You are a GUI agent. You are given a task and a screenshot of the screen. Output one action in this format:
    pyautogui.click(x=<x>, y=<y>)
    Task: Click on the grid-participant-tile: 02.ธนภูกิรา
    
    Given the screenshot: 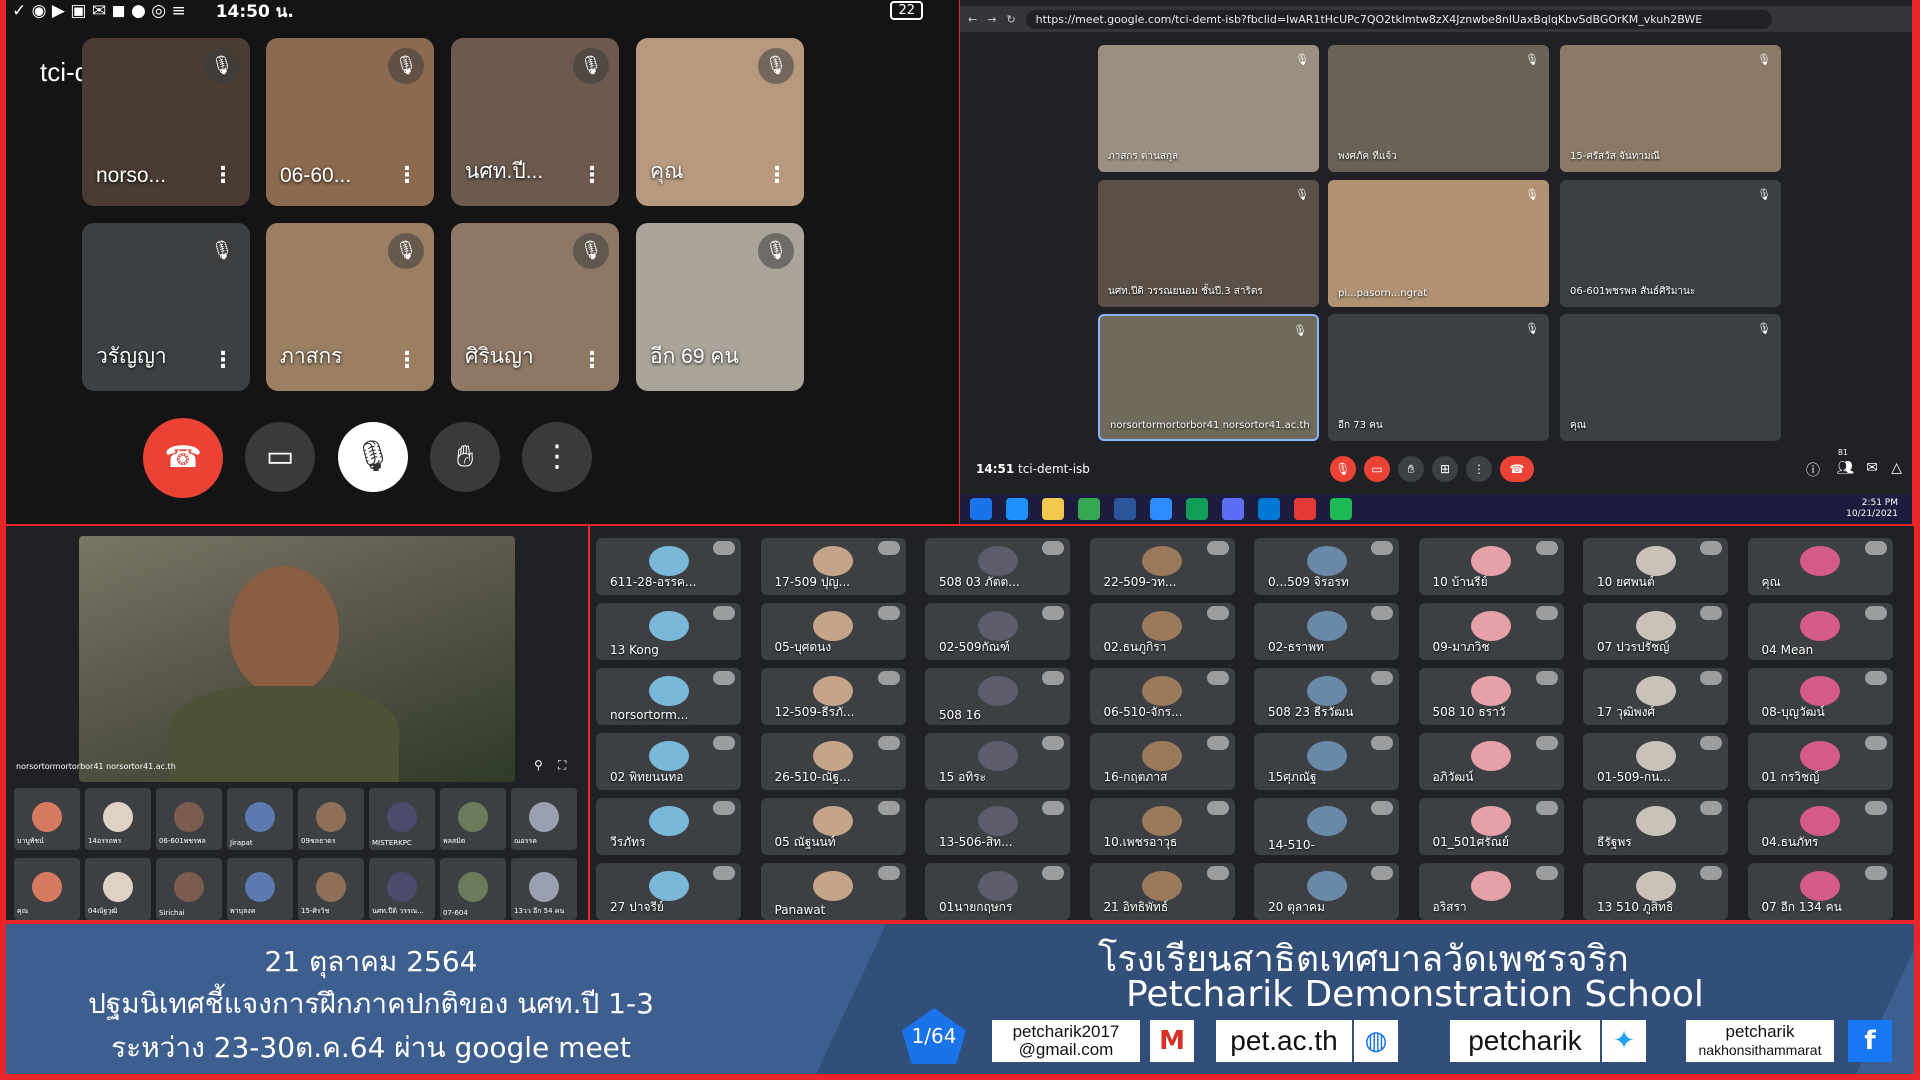 What is the action you would take?
    pyautogui.click(x=1162, y=631)
    